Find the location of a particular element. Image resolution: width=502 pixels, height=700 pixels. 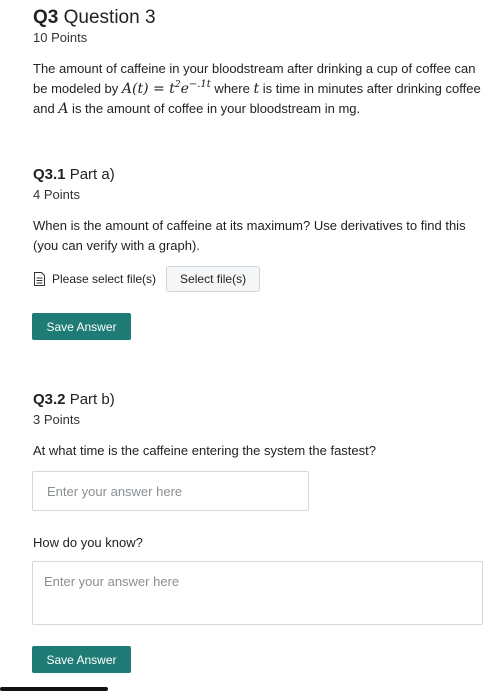

formula-e: e is located at coordinates (184, 89).